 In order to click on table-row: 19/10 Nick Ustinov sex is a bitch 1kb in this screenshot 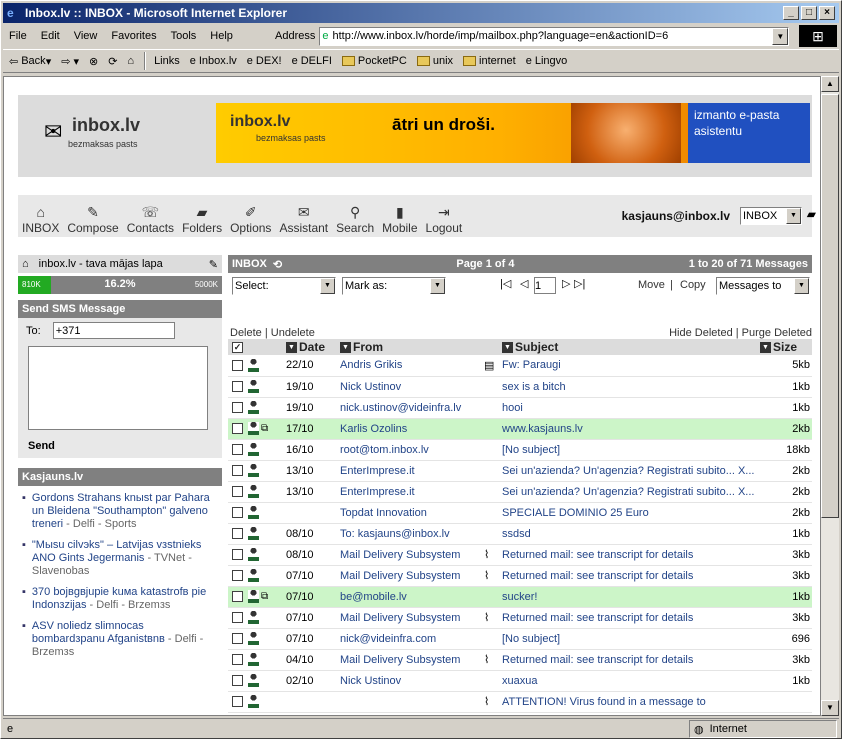, I will do `click(520, 387)`.